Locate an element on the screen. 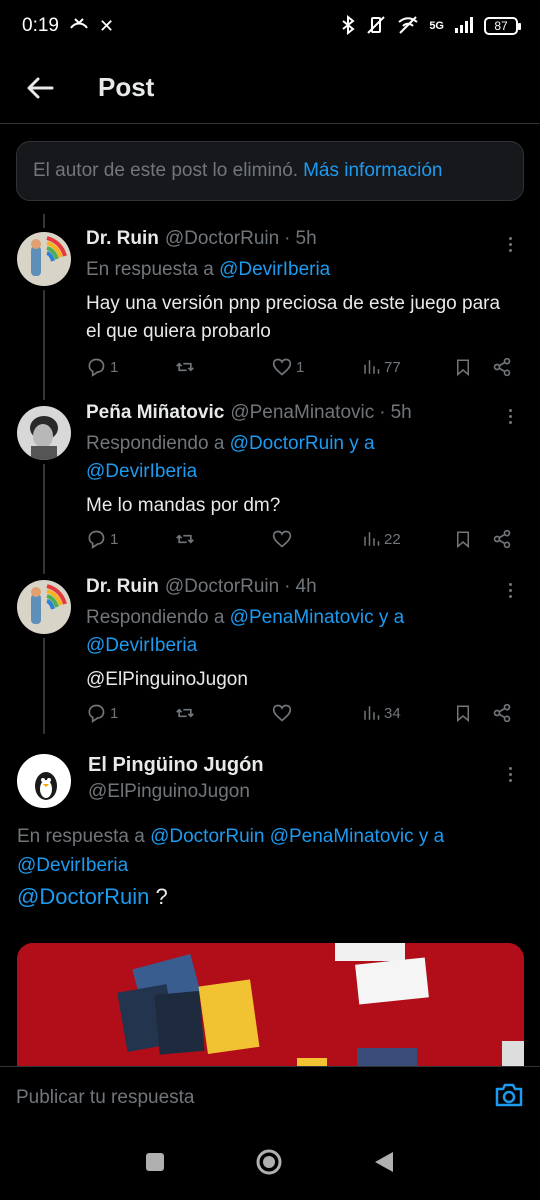  mention-link: @DoctorRuin is located at coordinates (83, 896).